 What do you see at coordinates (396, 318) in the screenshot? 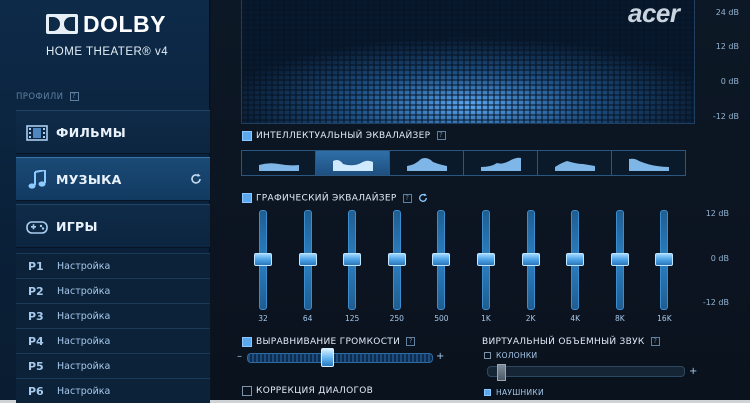
I see `eq-band-label: 250` at bounding box center [396, 318].